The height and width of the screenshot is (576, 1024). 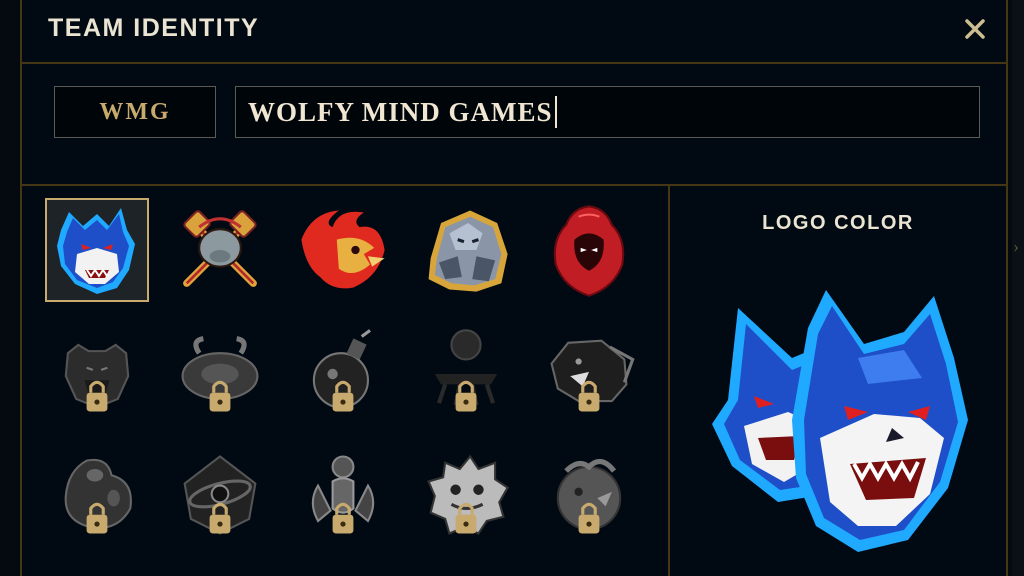 I want to click on bear-logo-icon, so click(x=97, y=377).